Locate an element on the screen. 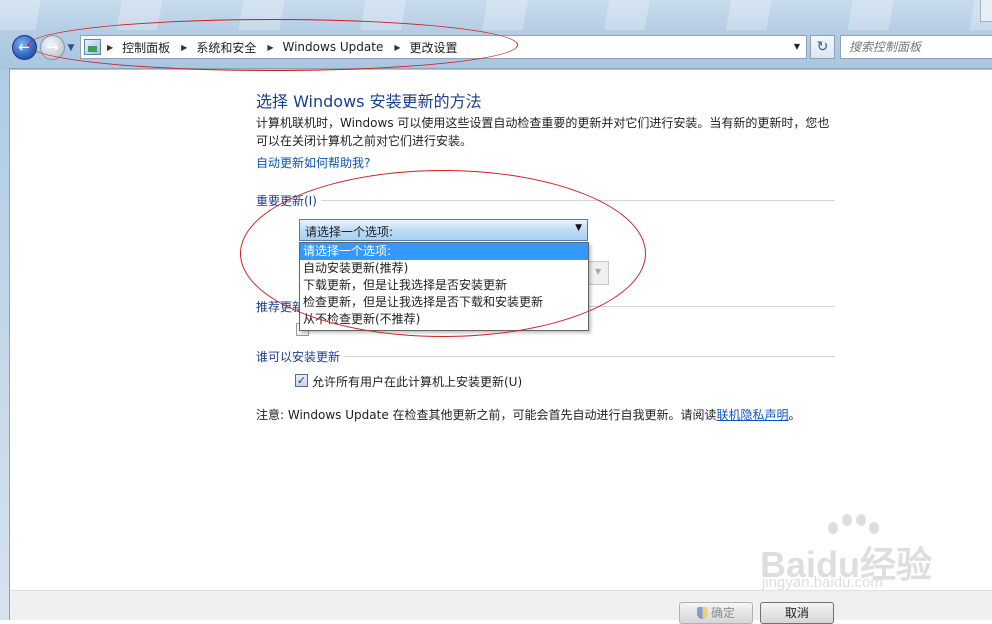 This screenshot has width=992, height=624. search-input is located at coordinates (916, 47).